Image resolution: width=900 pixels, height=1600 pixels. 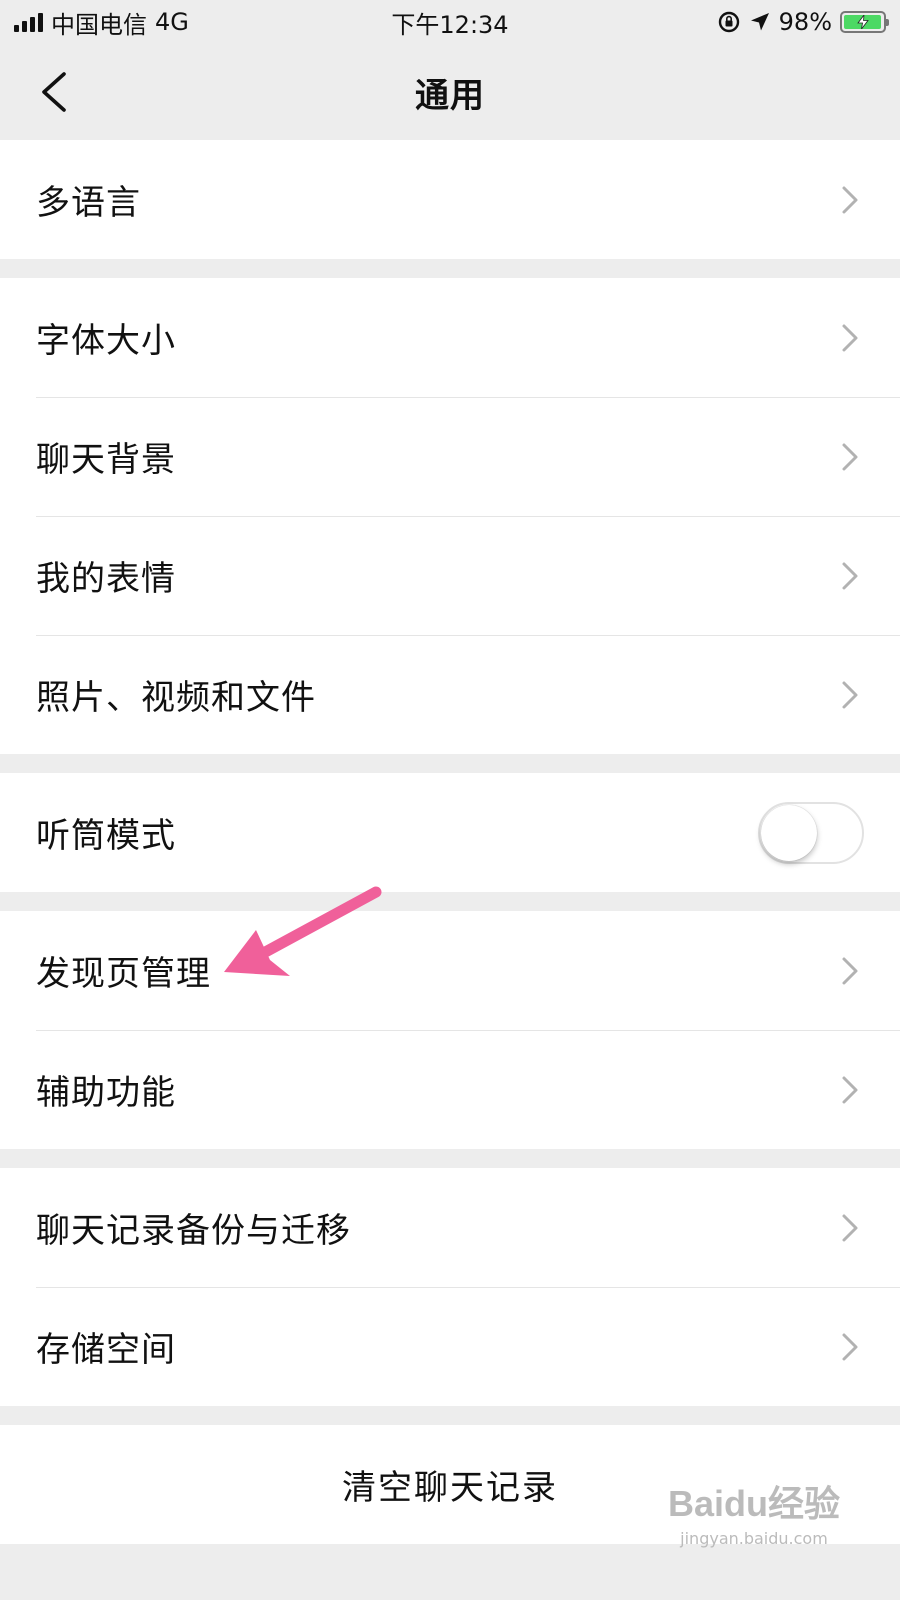 I want to click on settings-group-storage: 聊天记录备份与迁移 存储空间, so click(x=450, y=1287).